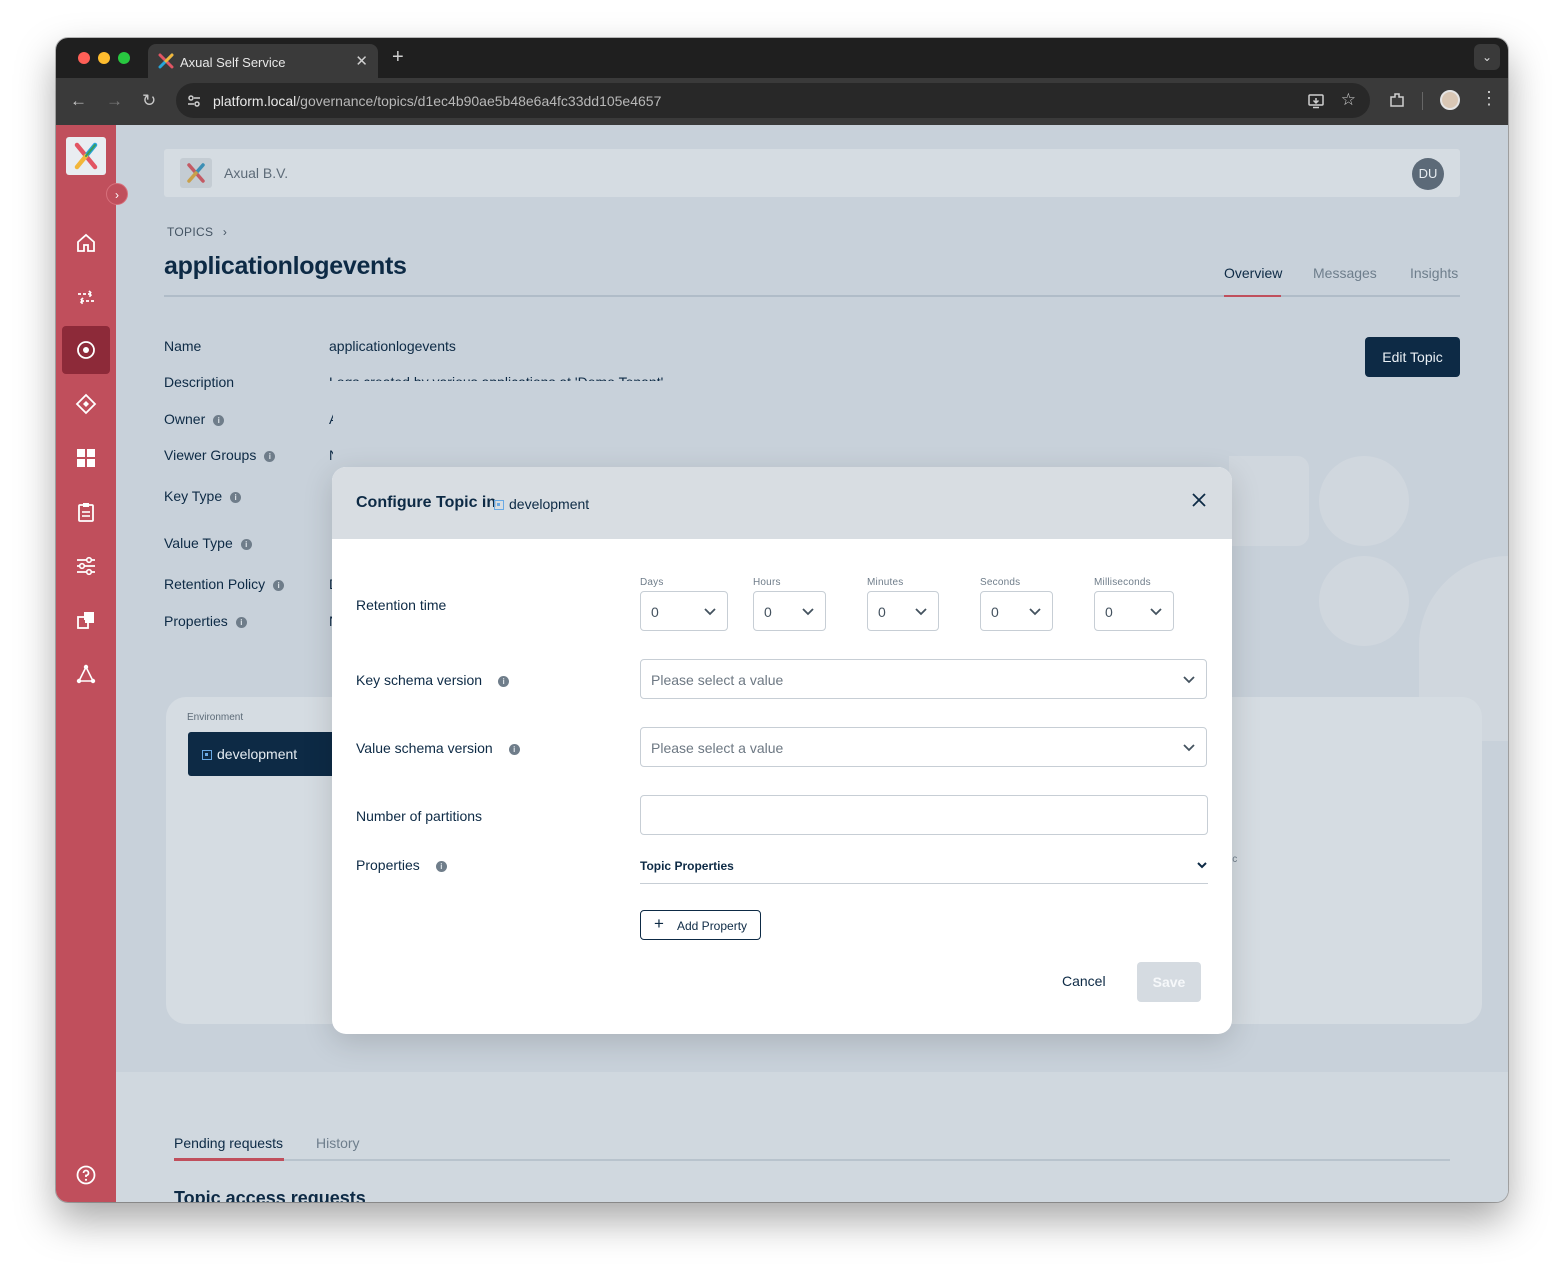 The height and width of the screenshot is (1276, 1564). I want to click on chevron-right-icon: ›, so click(225, 232).